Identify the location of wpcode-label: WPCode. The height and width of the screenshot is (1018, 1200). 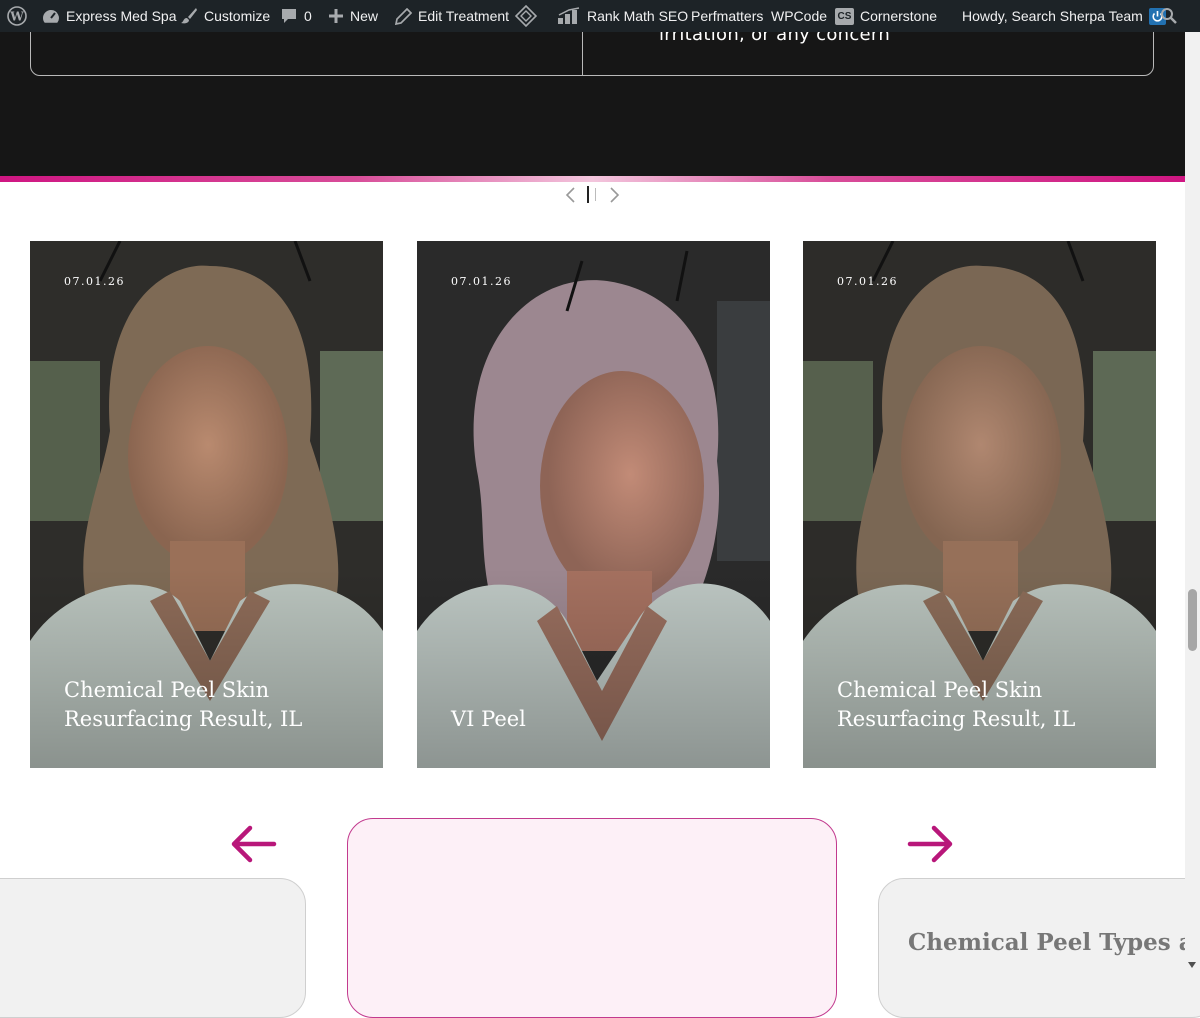
(799, 16).